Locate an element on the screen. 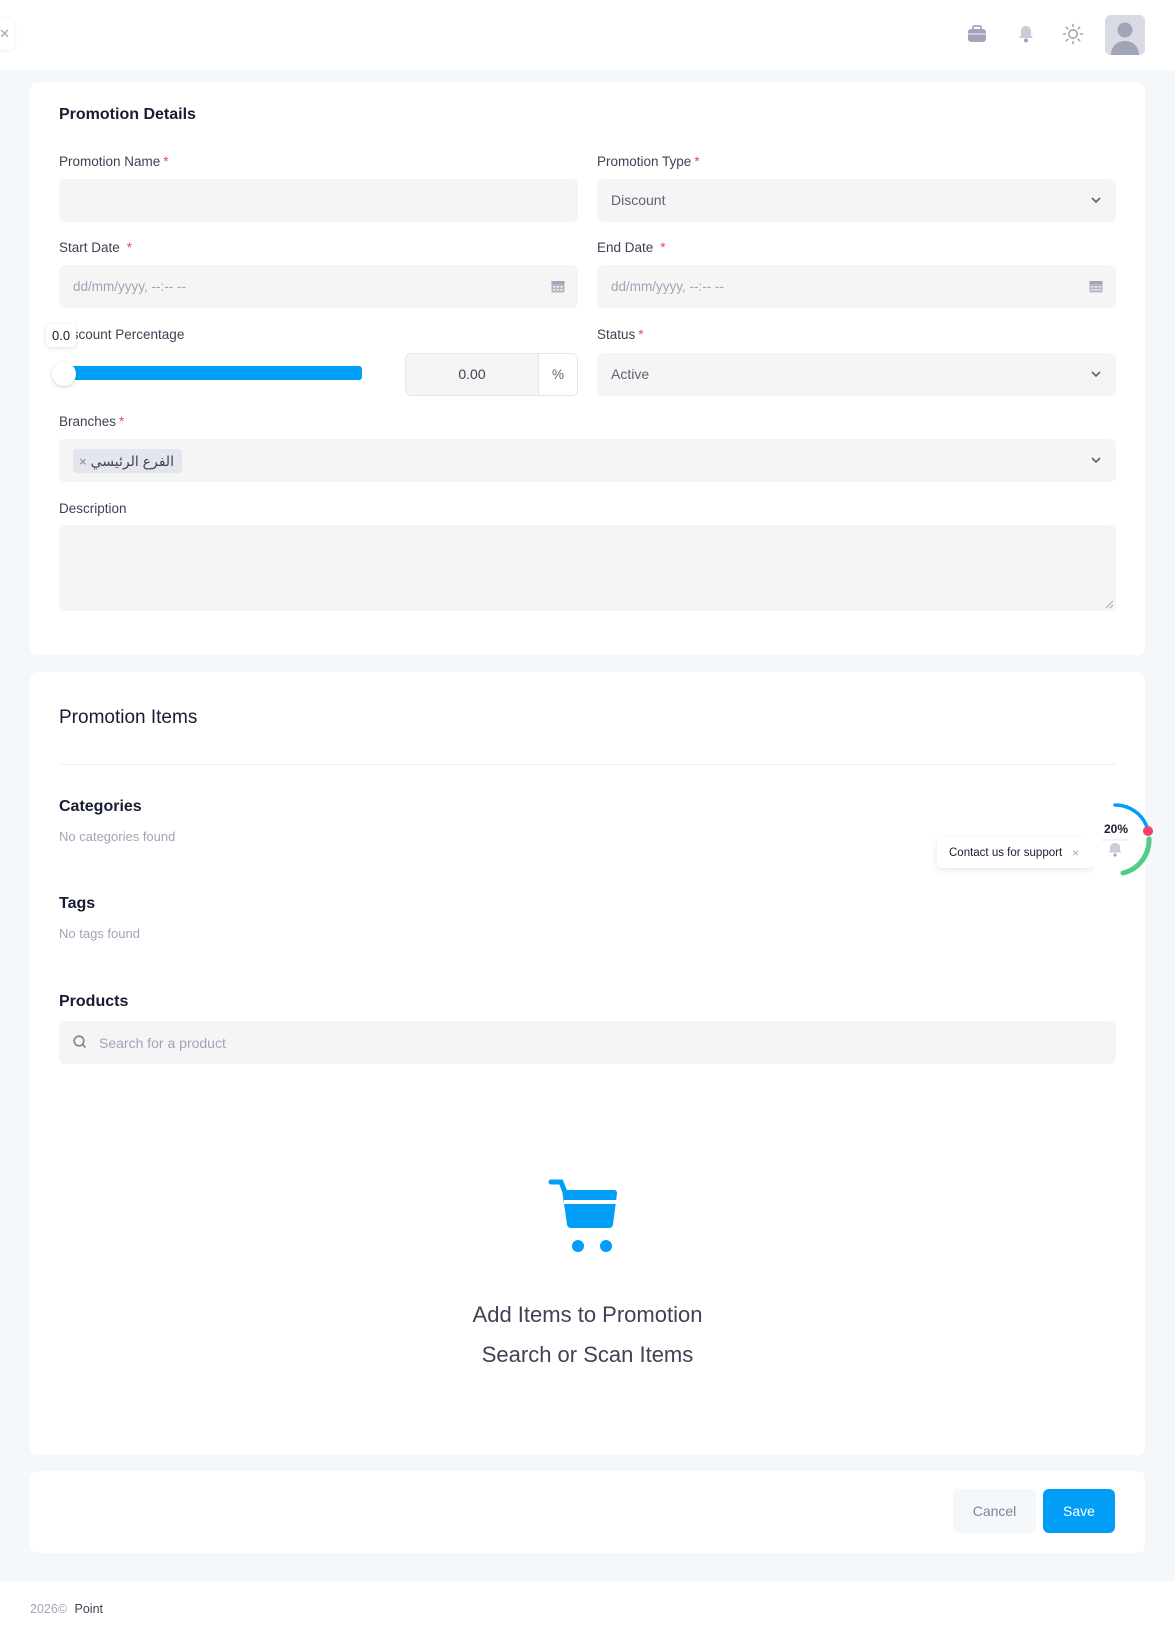 This screenshot has width=1175, height=1643. user-avatar is located at coordinates (1125, 35).